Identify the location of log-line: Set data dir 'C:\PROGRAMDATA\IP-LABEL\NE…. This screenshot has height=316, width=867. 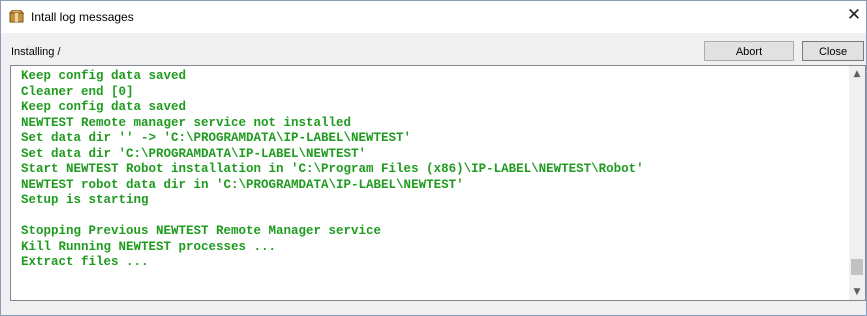
(194, 153).